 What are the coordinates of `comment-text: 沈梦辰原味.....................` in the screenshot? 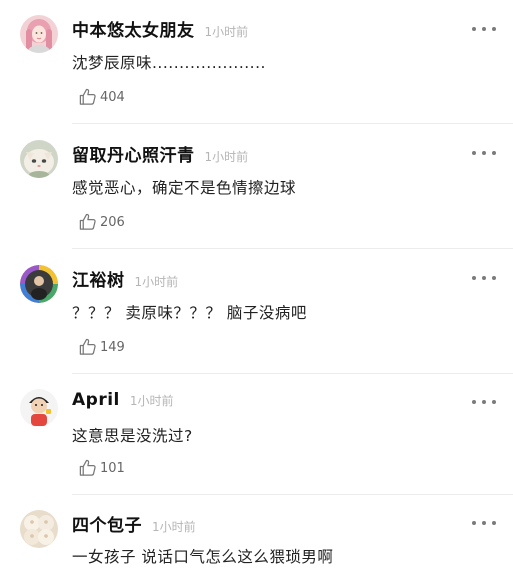 It's located at (169, 63).